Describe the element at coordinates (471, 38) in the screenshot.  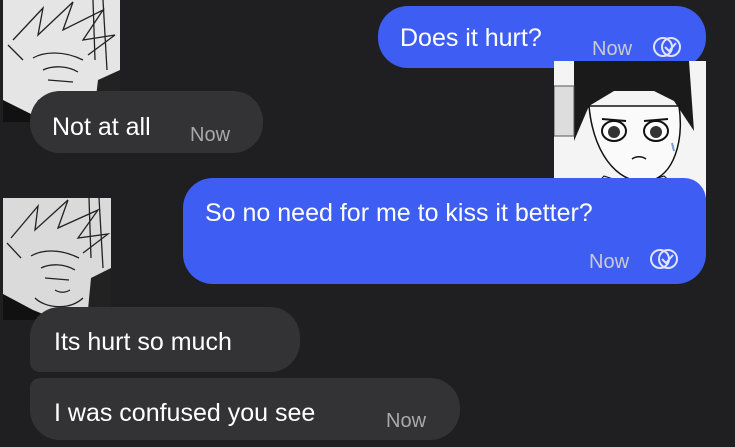
I see `message-text: Does it hurt?` at that location.